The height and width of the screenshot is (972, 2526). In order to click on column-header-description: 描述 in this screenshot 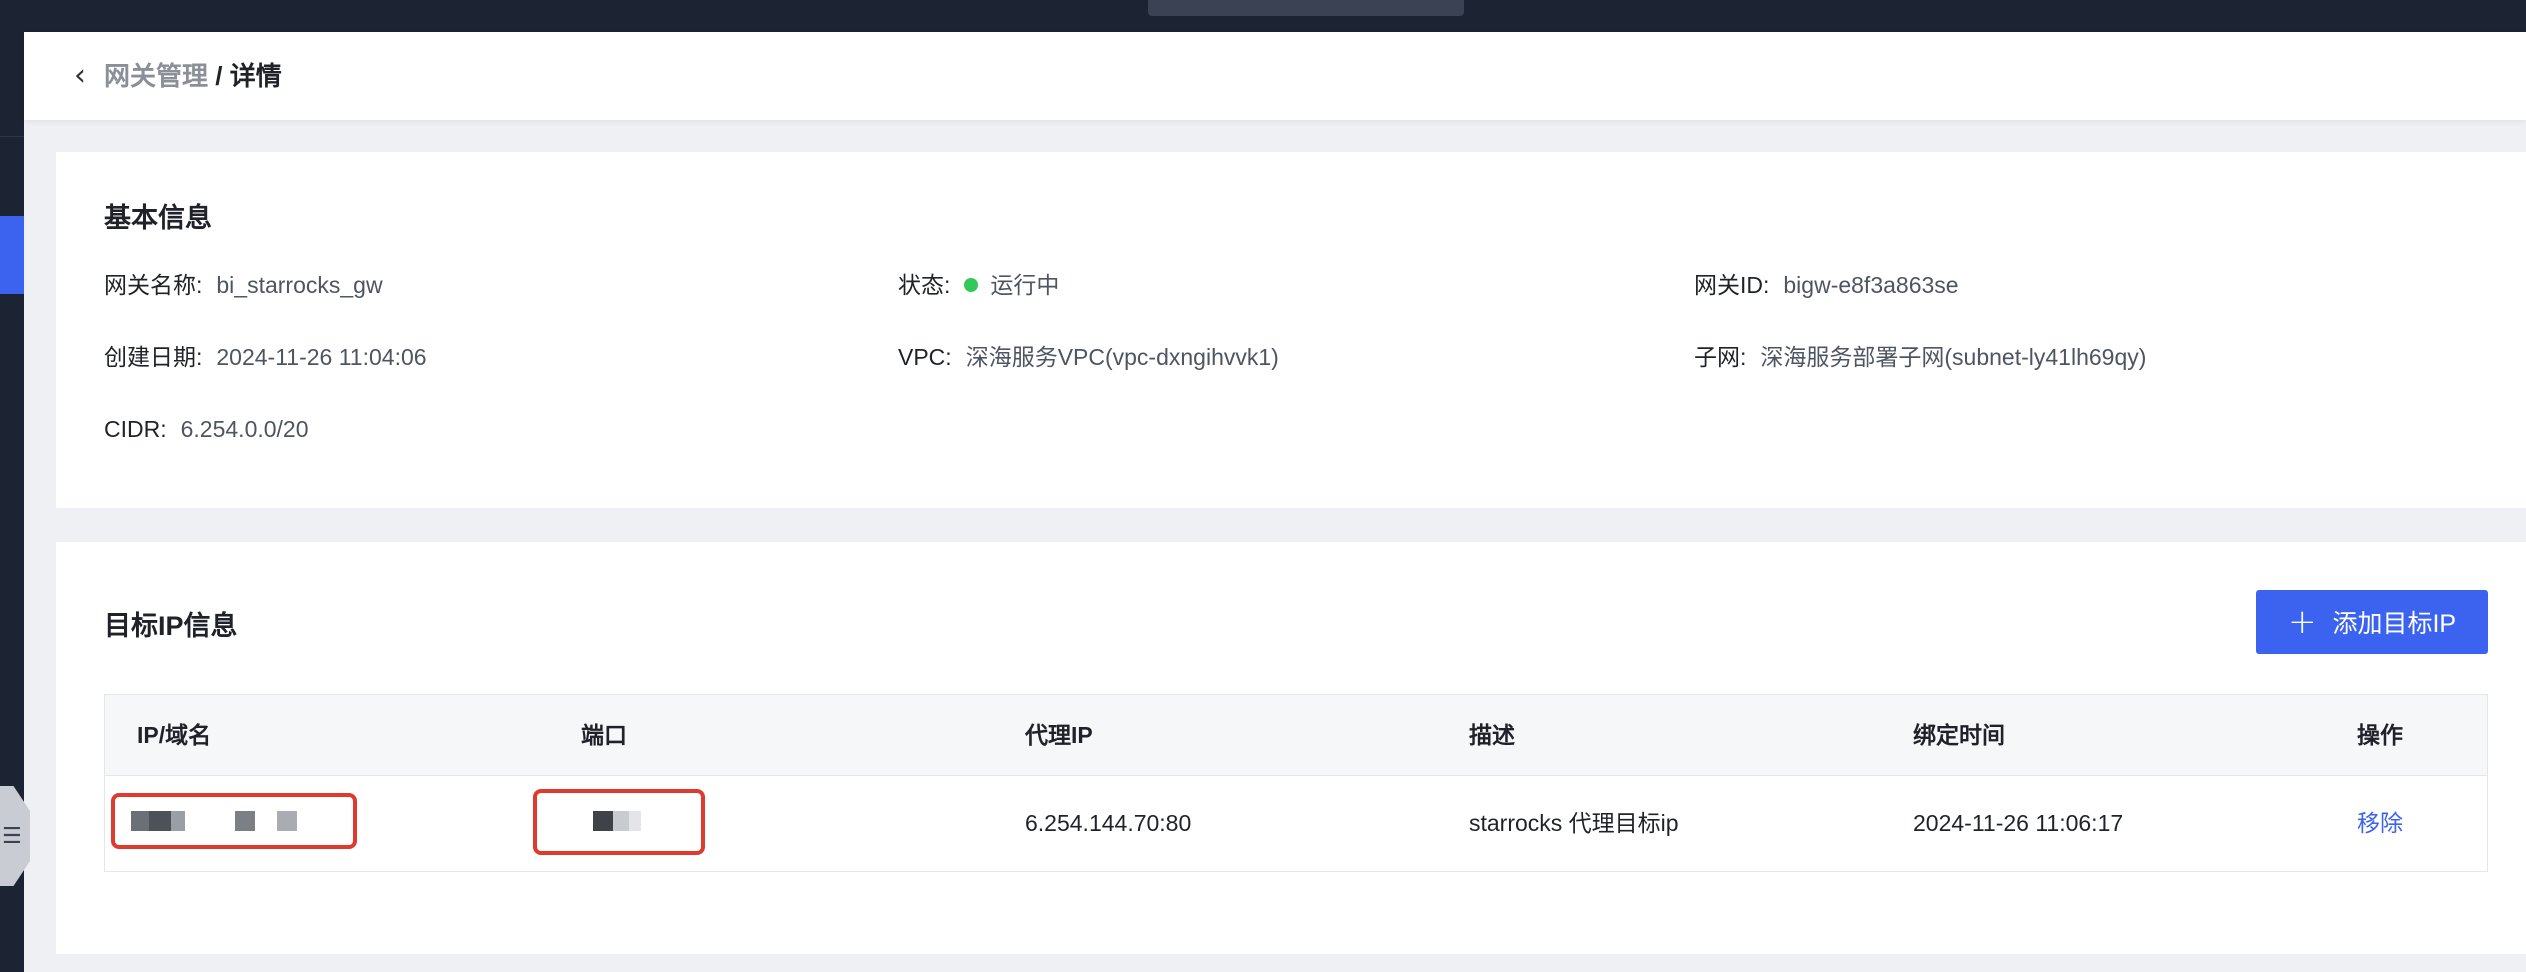, I will do `click(1492, 735)`.